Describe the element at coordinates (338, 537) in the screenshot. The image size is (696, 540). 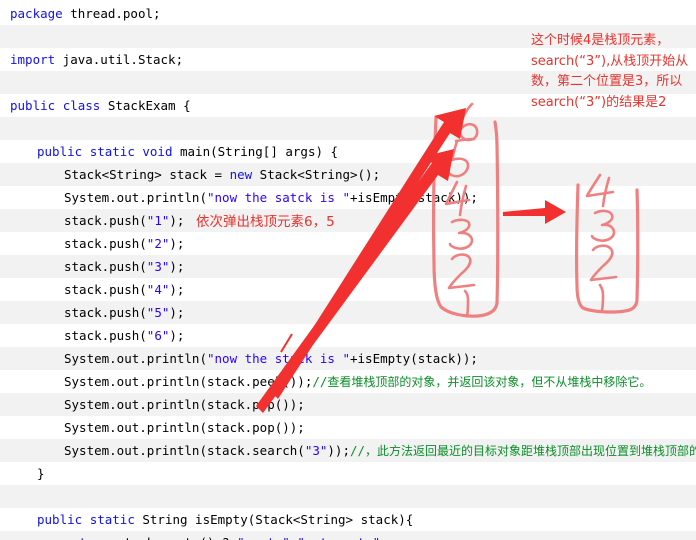
I see `code-token-str: "not empty"` at that location.